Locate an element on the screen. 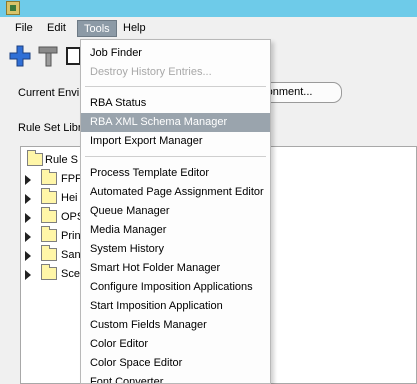  plus-icon is located at coordinates (20, 56).